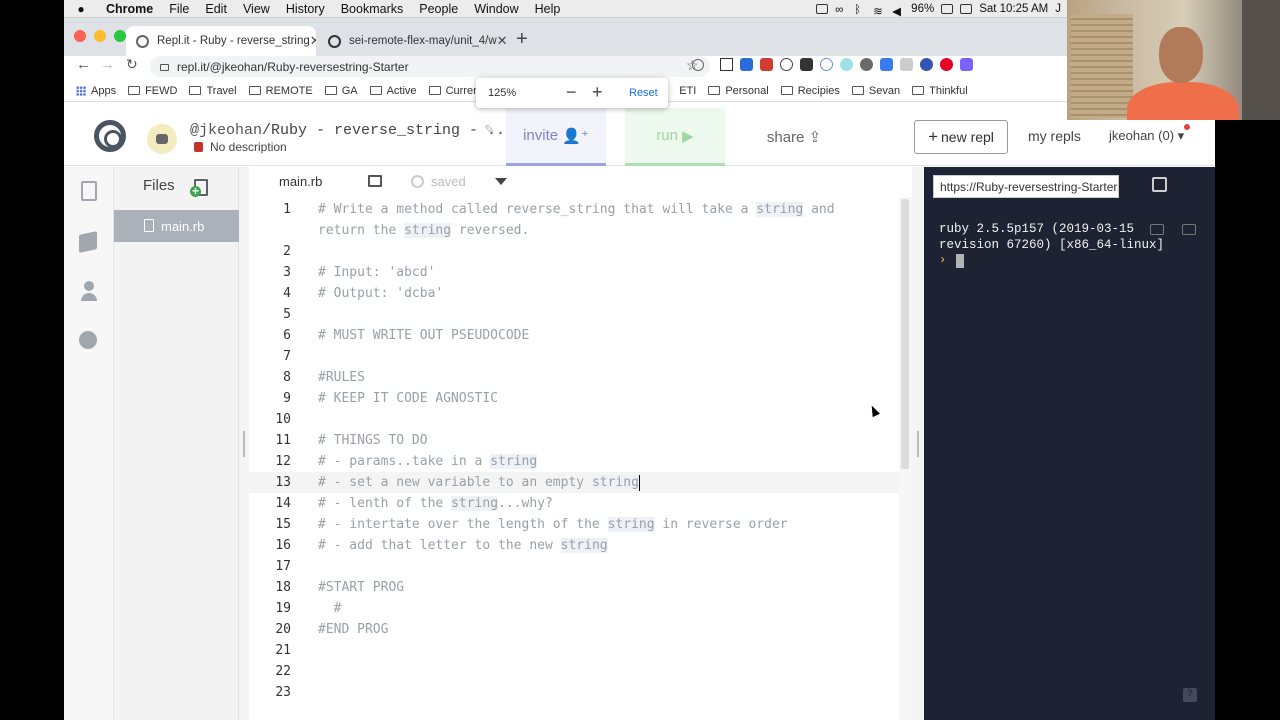 This screenshot has width=1280, height=720. Describe the element at coordinates (875, 91) in the screenshot. I see `bookmark-sevan: Sevan` at that location.